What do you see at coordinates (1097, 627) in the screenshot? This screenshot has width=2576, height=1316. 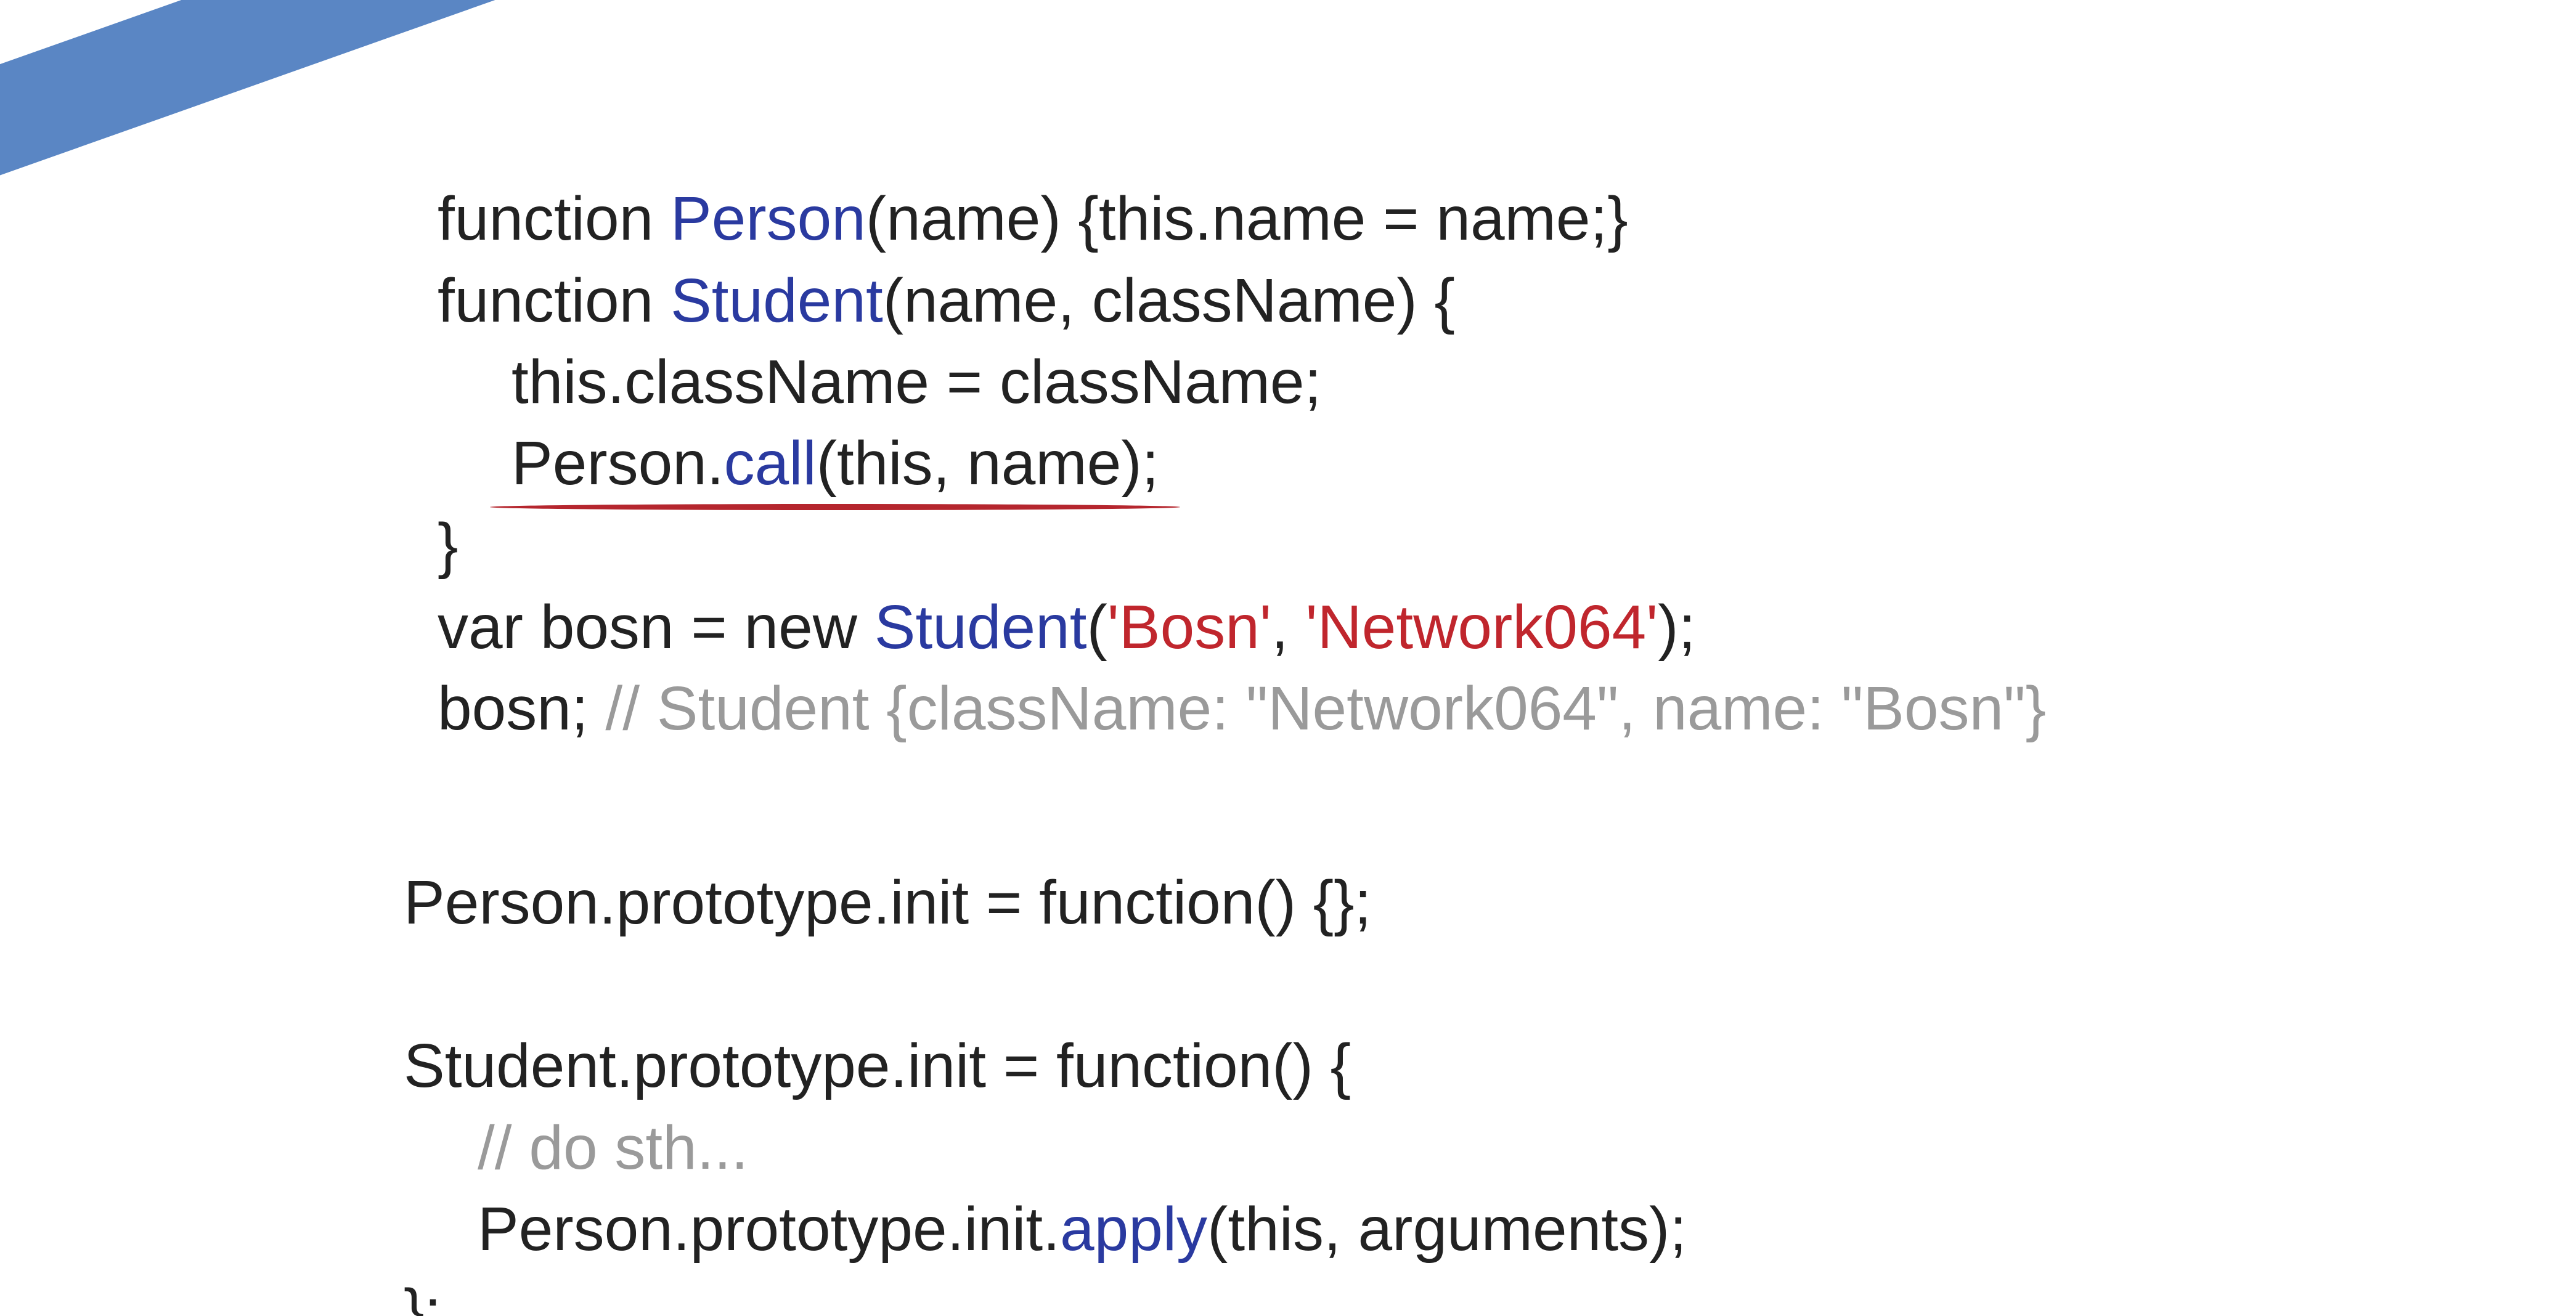 I see `code-token: (` at bounding box center [1097, 627].